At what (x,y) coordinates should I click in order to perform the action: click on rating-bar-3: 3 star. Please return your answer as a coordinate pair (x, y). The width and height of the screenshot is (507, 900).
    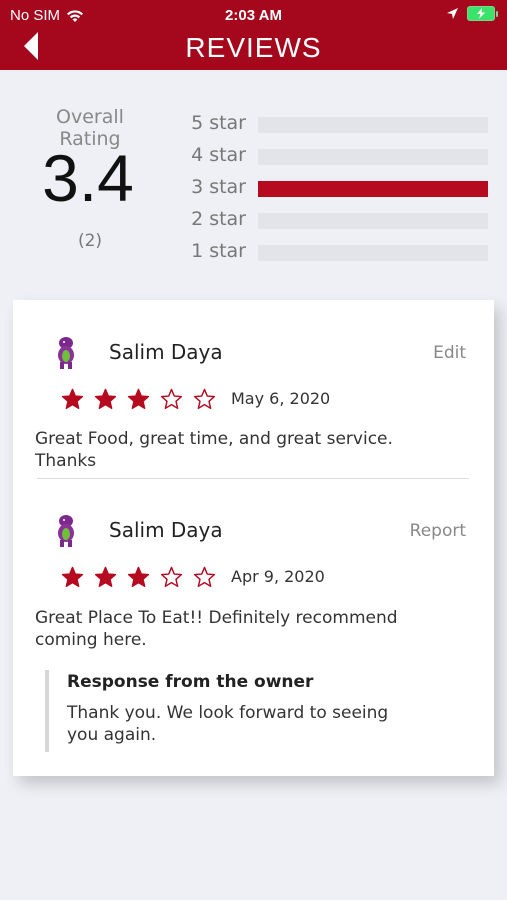
    Looking at the image, I should click on (338, 188).